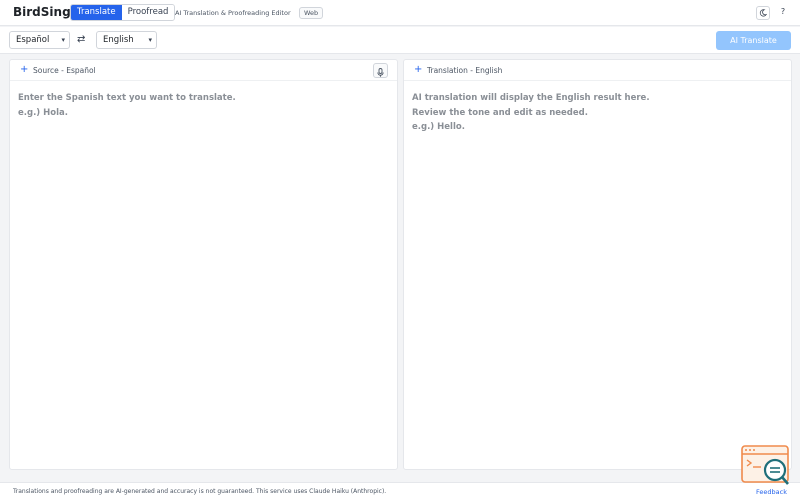 Image resolution: width=800 pixels, height=500 pixels. I want to click on translation-panel-title: Translation - English, so click(465, 70).